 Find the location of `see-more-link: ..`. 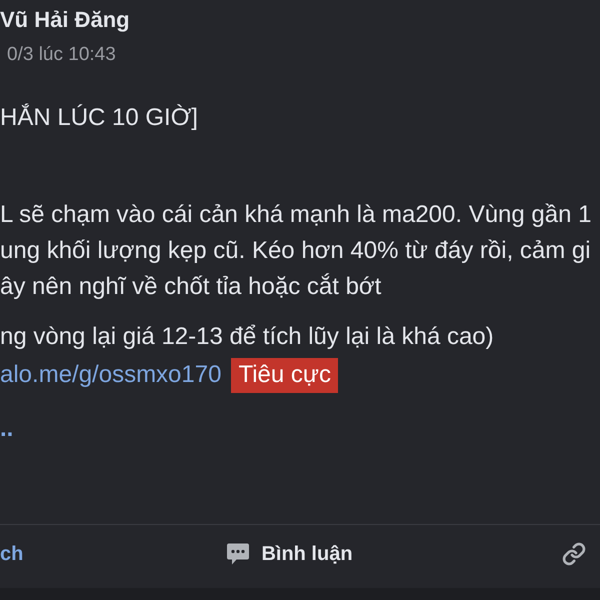

see-more-link: .. is located at coordinates (7, 428).